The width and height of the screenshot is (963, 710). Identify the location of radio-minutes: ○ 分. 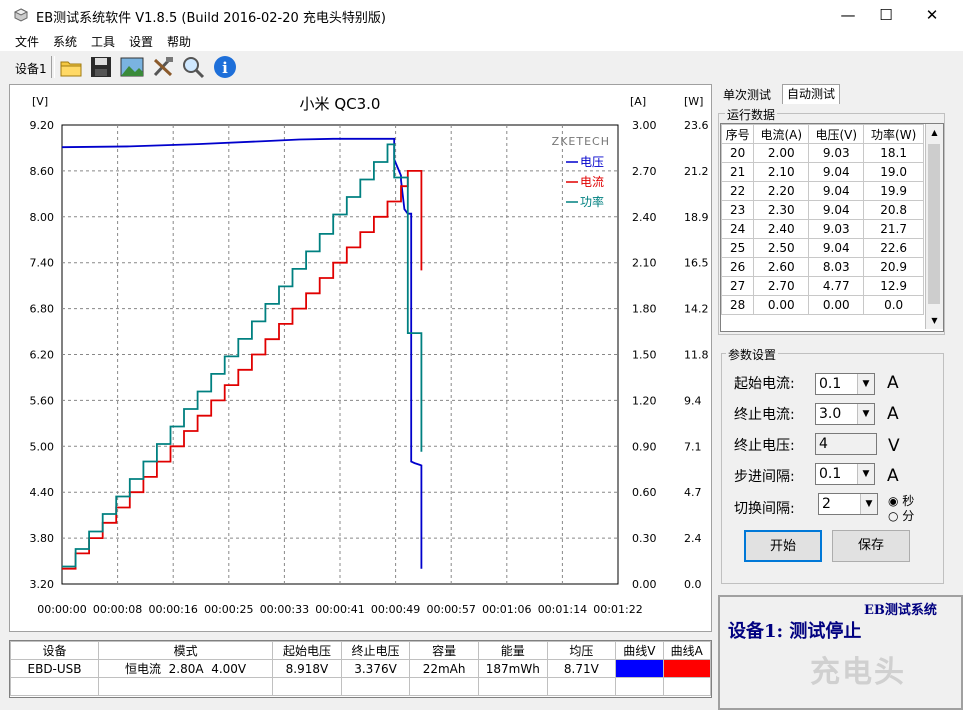
(901, 515).